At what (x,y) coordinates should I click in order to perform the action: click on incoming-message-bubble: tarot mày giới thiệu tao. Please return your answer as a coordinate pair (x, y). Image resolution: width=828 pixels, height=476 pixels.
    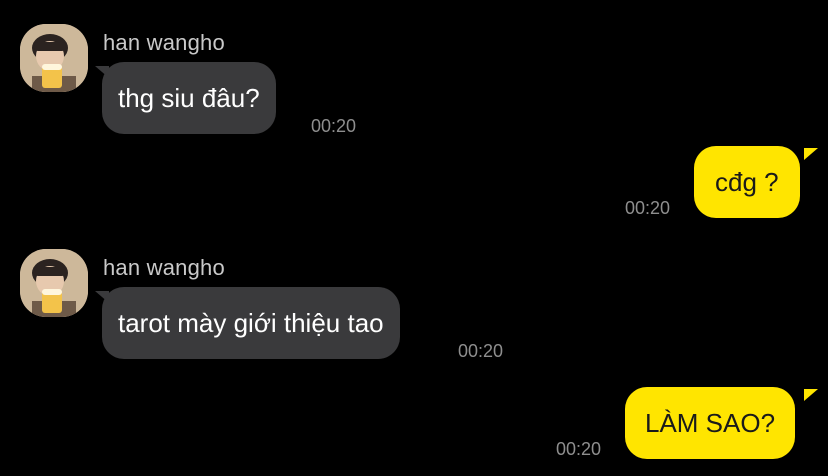
    Looking at the image, I should click on (251, 323).